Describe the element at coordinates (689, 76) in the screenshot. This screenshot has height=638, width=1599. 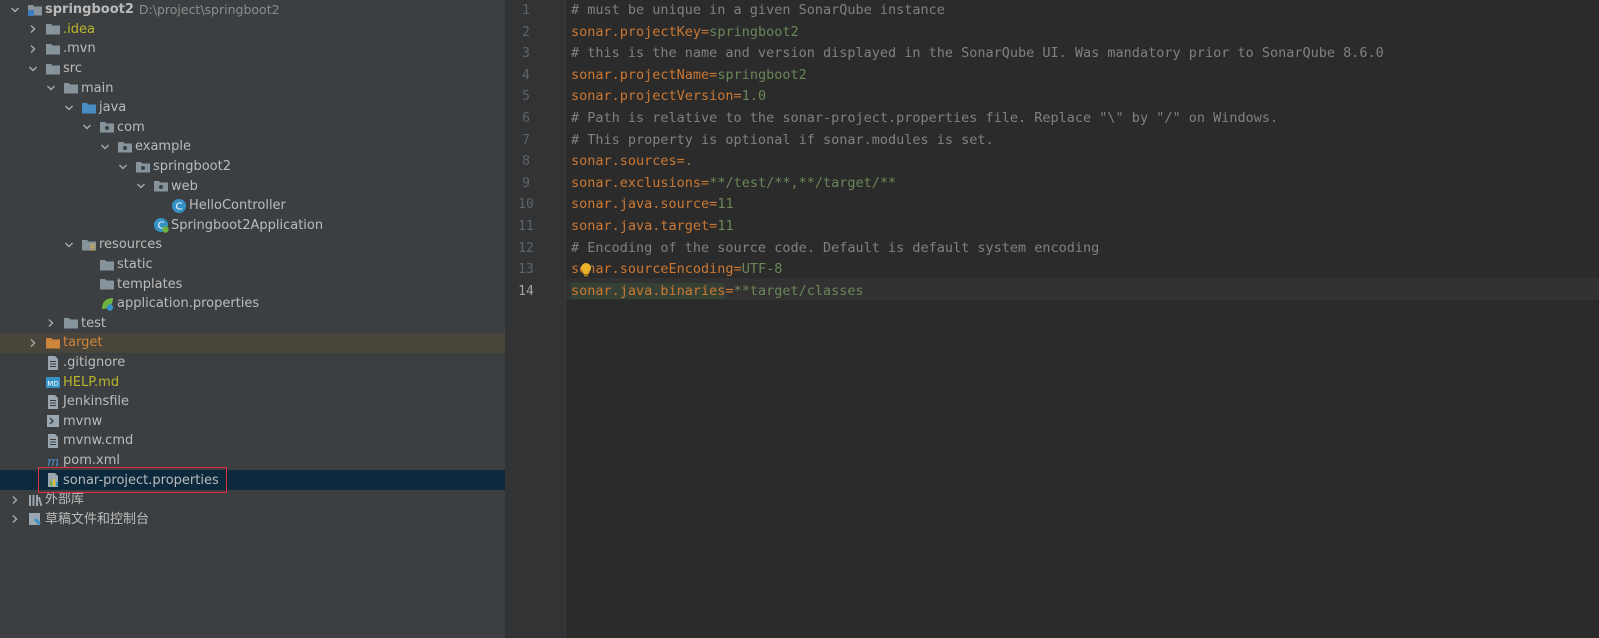
I see `code-line: sonar.projectName=springboot2` at that location.